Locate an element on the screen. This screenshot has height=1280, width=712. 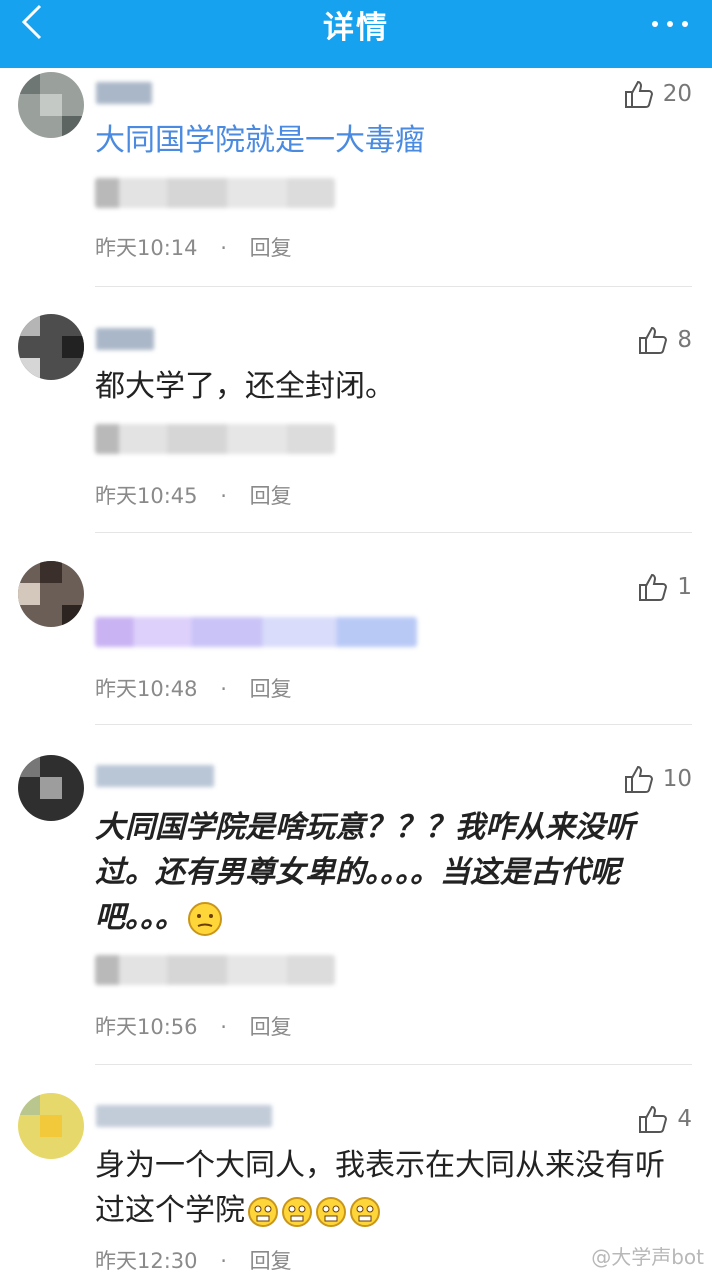
page-title: 详情 is located at coordinates (356, 28).